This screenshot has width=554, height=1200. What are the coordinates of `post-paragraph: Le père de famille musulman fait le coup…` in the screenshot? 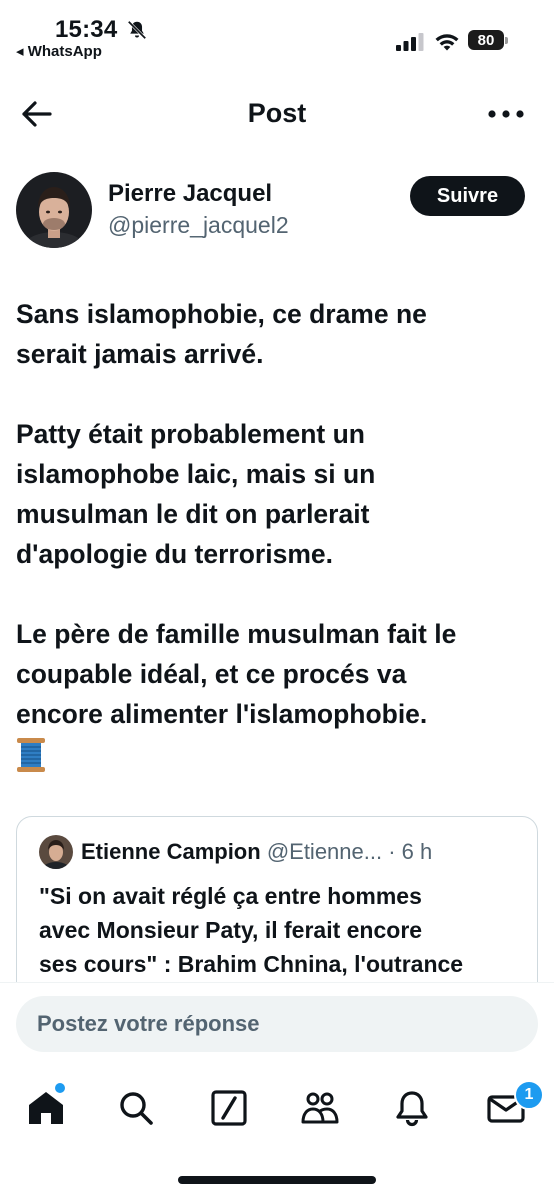 It's located at (276, 694).